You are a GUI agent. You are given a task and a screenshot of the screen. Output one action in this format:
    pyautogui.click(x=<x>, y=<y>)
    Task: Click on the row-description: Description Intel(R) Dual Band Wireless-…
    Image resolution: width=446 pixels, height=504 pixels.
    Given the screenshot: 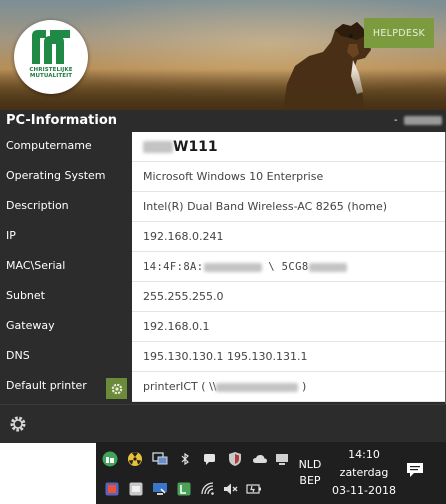 What is the action you would take?
    pyautogui.click(x=223, y=207)
    